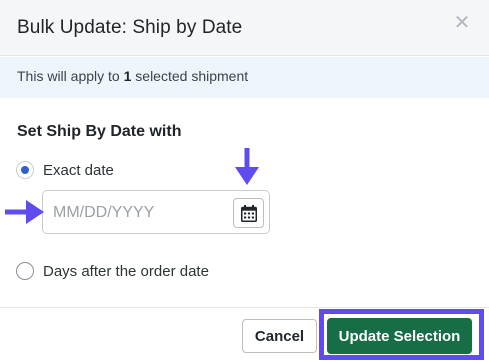  I want to click on radio-button-checked, so click(25, 170).